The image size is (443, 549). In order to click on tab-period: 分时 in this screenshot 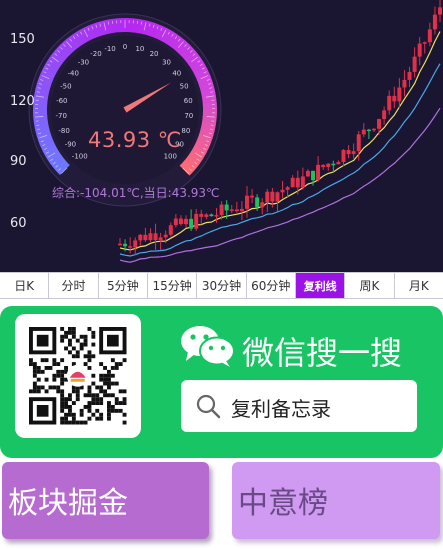, I will do `click(74, 285)`.